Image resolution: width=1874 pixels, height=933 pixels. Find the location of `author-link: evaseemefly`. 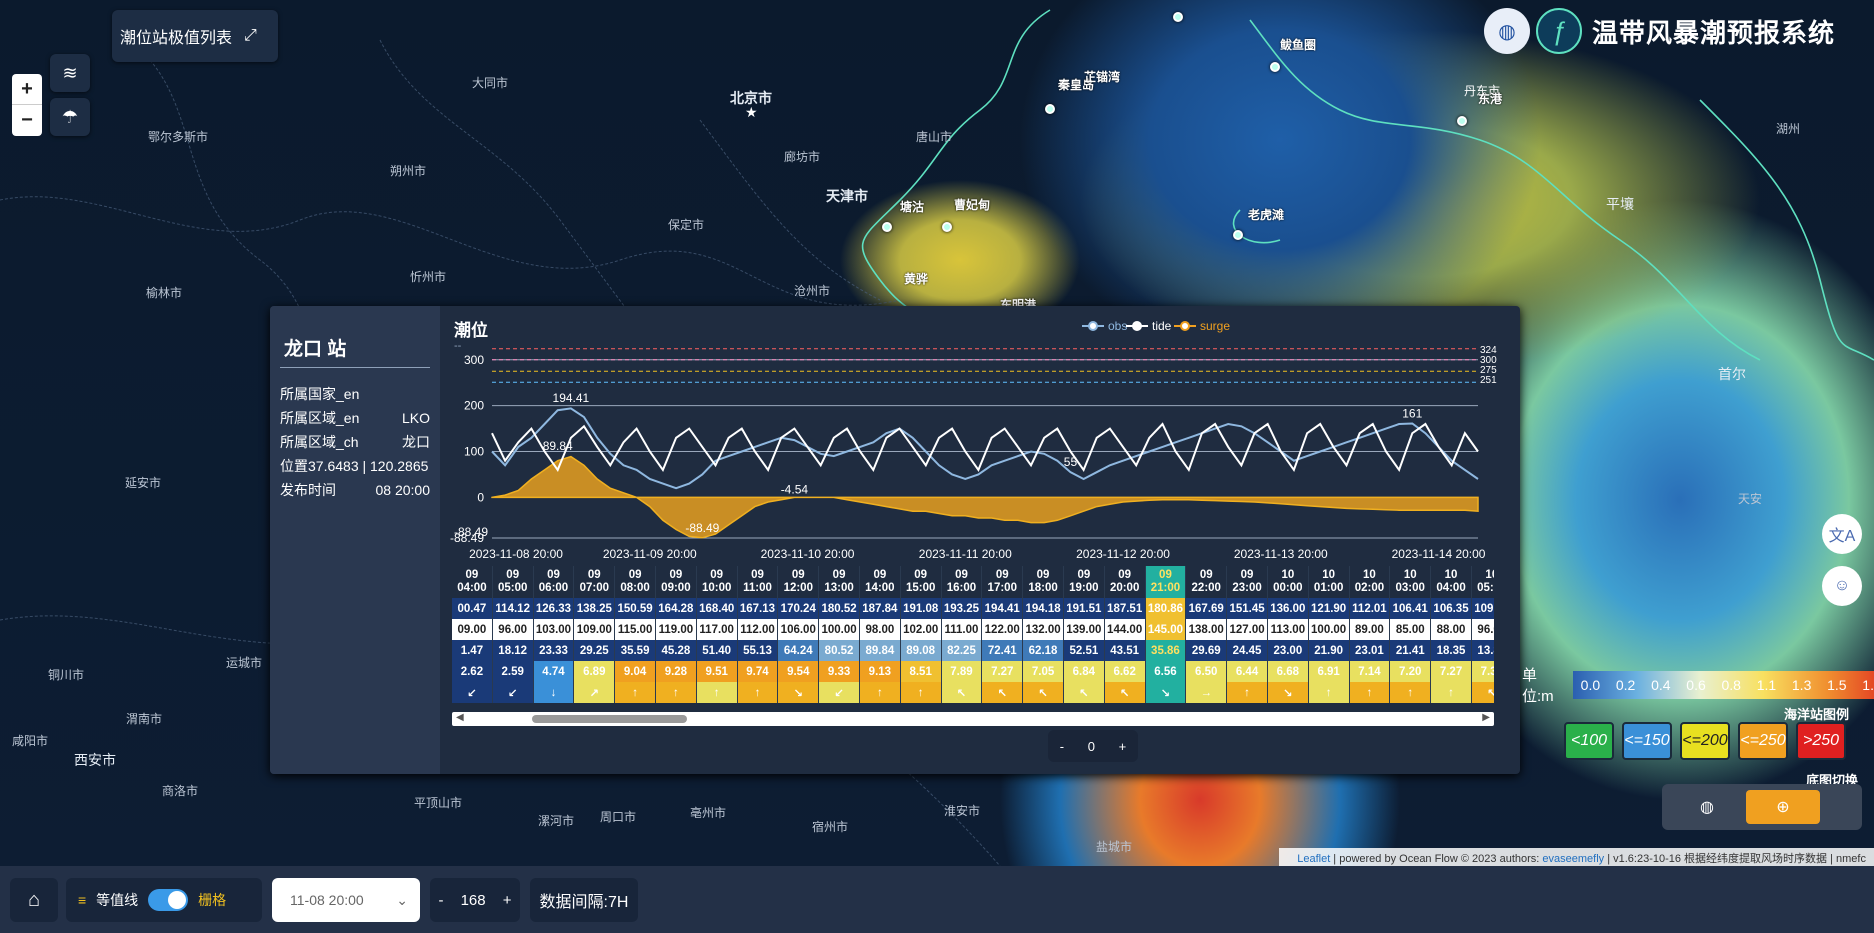

author-link: evaseemefly is located at coordinates (1573, 859).